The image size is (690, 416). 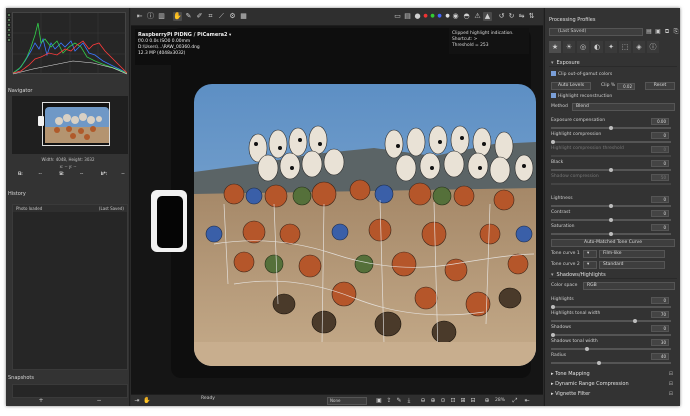 What do you see at coordinates (660, 199) in the screenshot?
I see `lightness-value: 0` at bounding box center [660, 199].